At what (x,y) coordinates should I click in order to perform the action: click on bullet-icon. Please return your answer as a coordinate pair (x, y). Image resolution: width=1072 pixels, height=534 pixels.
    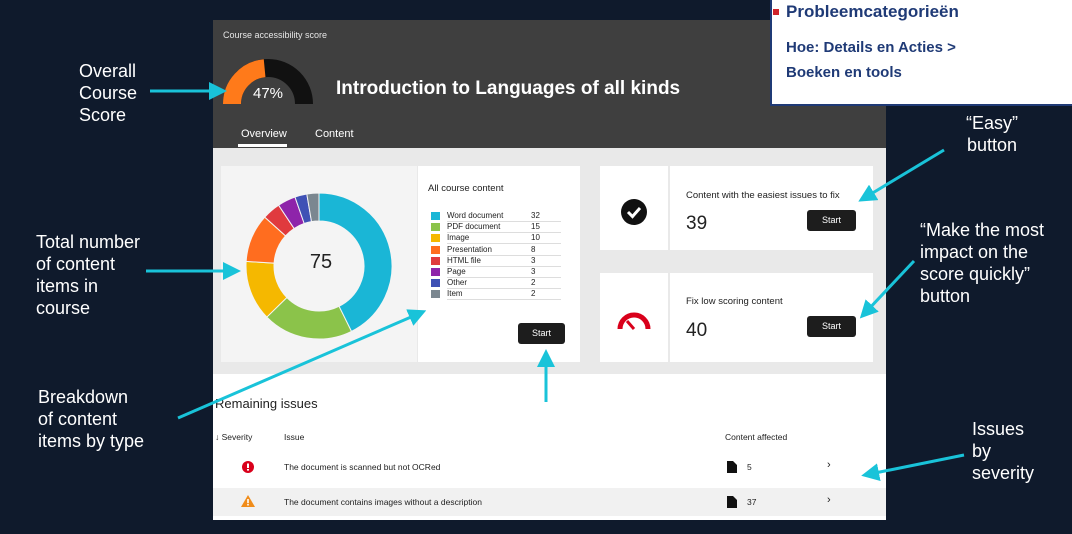
    Looking at the image, I should click on (776, 12).